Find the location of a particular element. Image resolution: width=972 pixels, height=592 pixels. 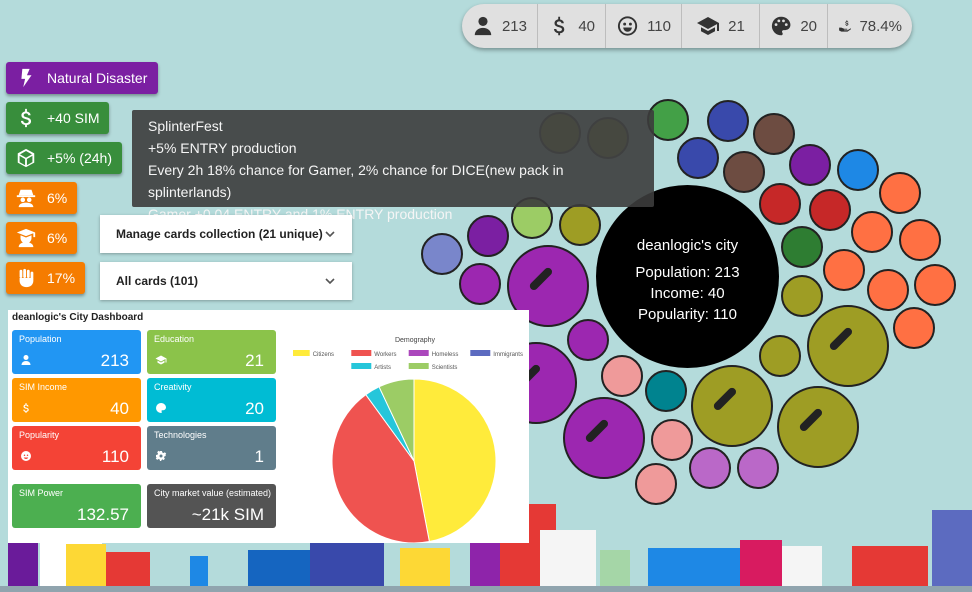

tile-label: Creativity is located at coordinates (173, 387).